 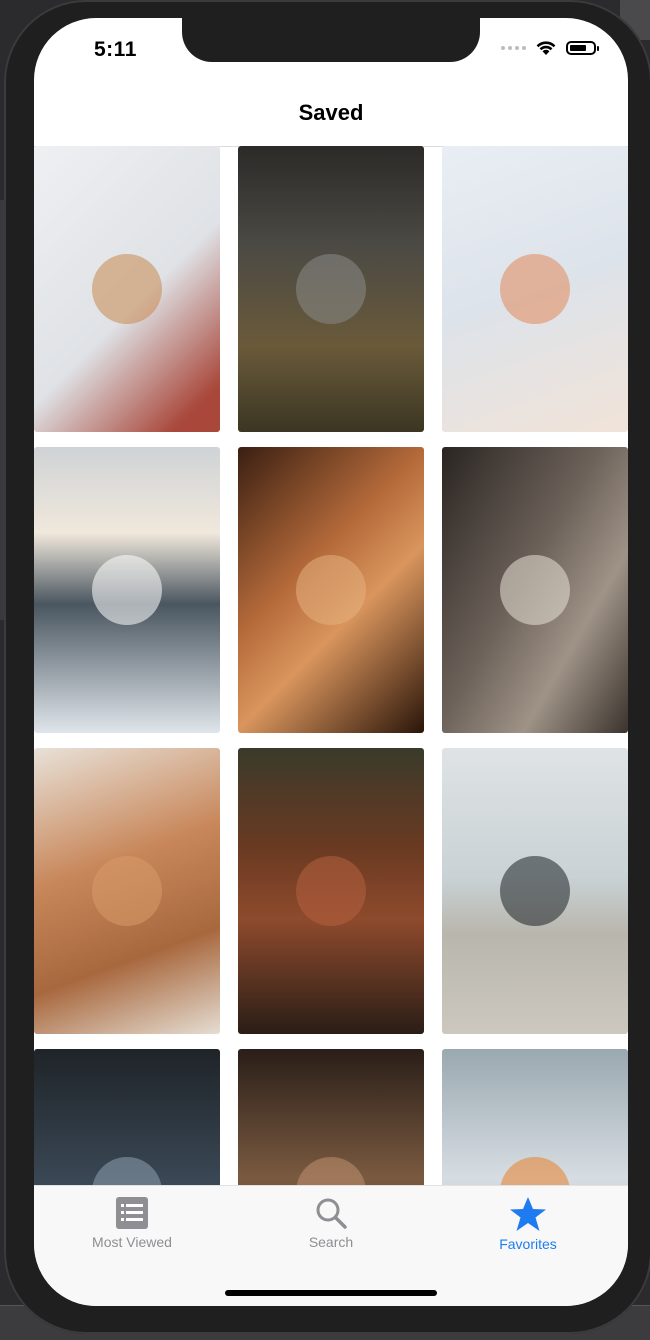 I want to click on search-icon, so click(x=331, y=1213).